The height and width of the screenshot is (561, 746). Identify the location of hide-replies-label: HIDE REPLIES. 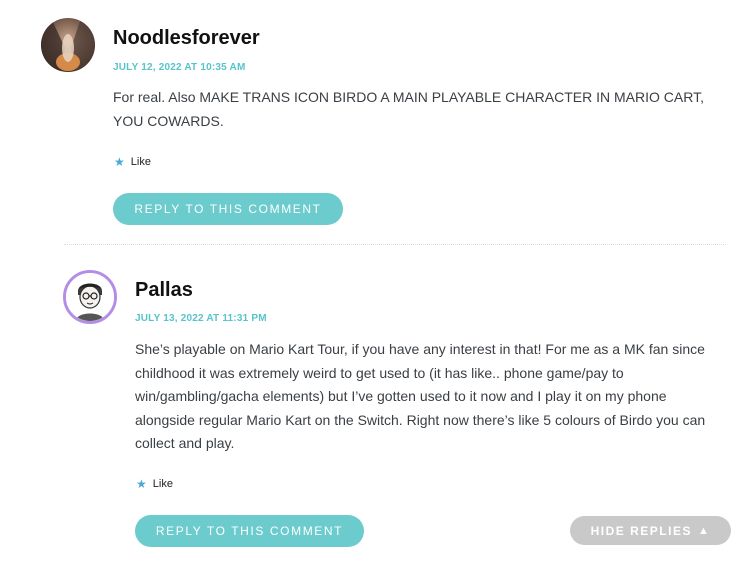
(641, 530).